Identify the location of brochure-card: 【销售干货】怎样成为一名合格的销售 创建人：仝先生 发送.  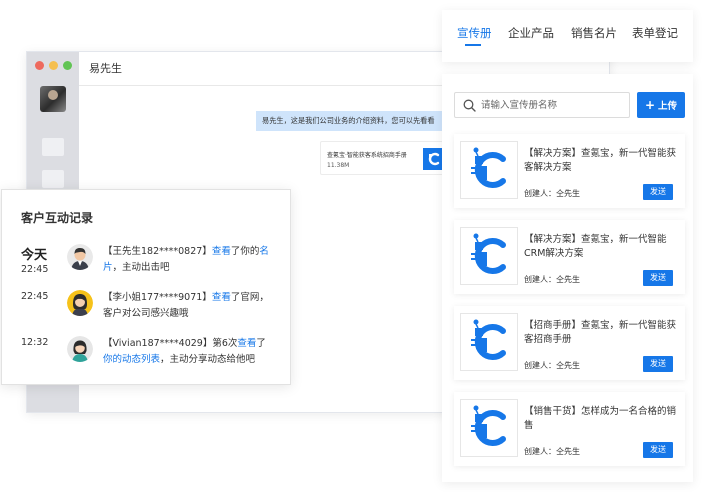
(569, 429).